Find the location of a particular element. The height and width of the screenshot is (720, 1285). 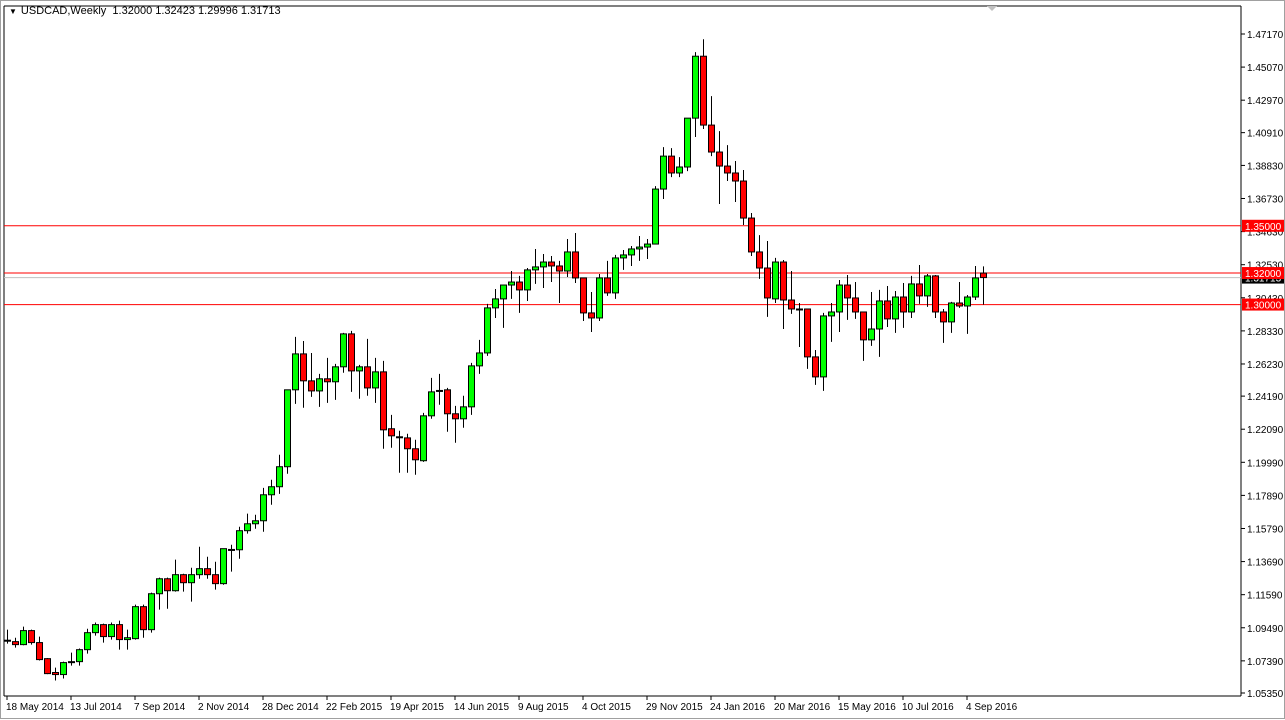

x-tick-label: 14 Jun 2015 is located at coordinates (481, 707).